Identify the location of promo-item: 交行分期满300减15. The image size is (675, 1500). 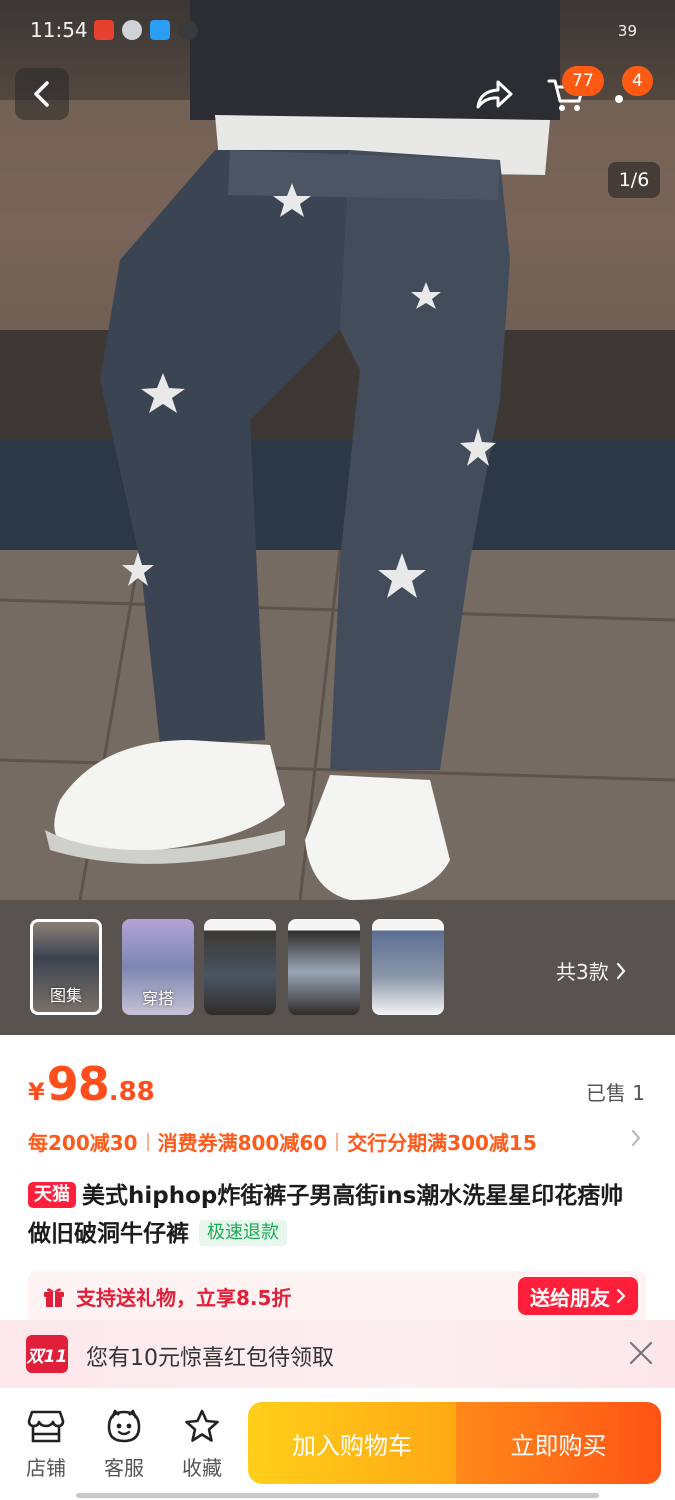
(442, 1143).